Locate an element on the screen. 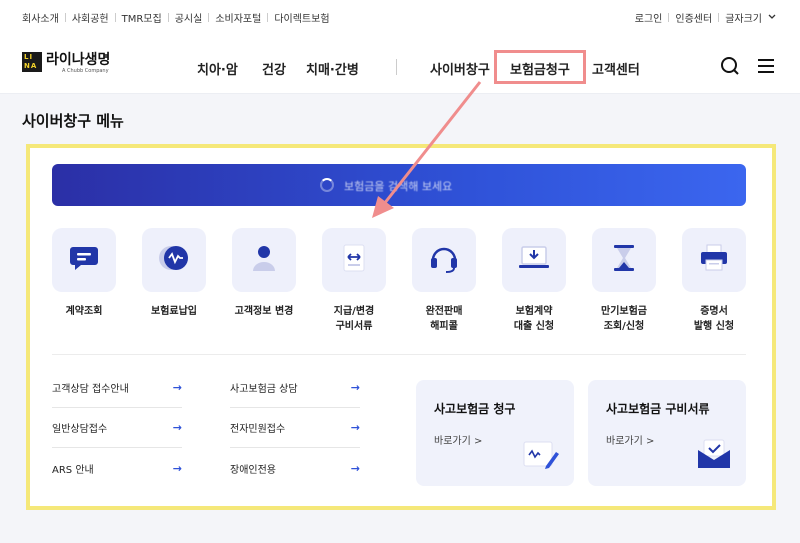 This screenshot has height=543, width=800. mail-check-icon is located at coordinates (714, 456).